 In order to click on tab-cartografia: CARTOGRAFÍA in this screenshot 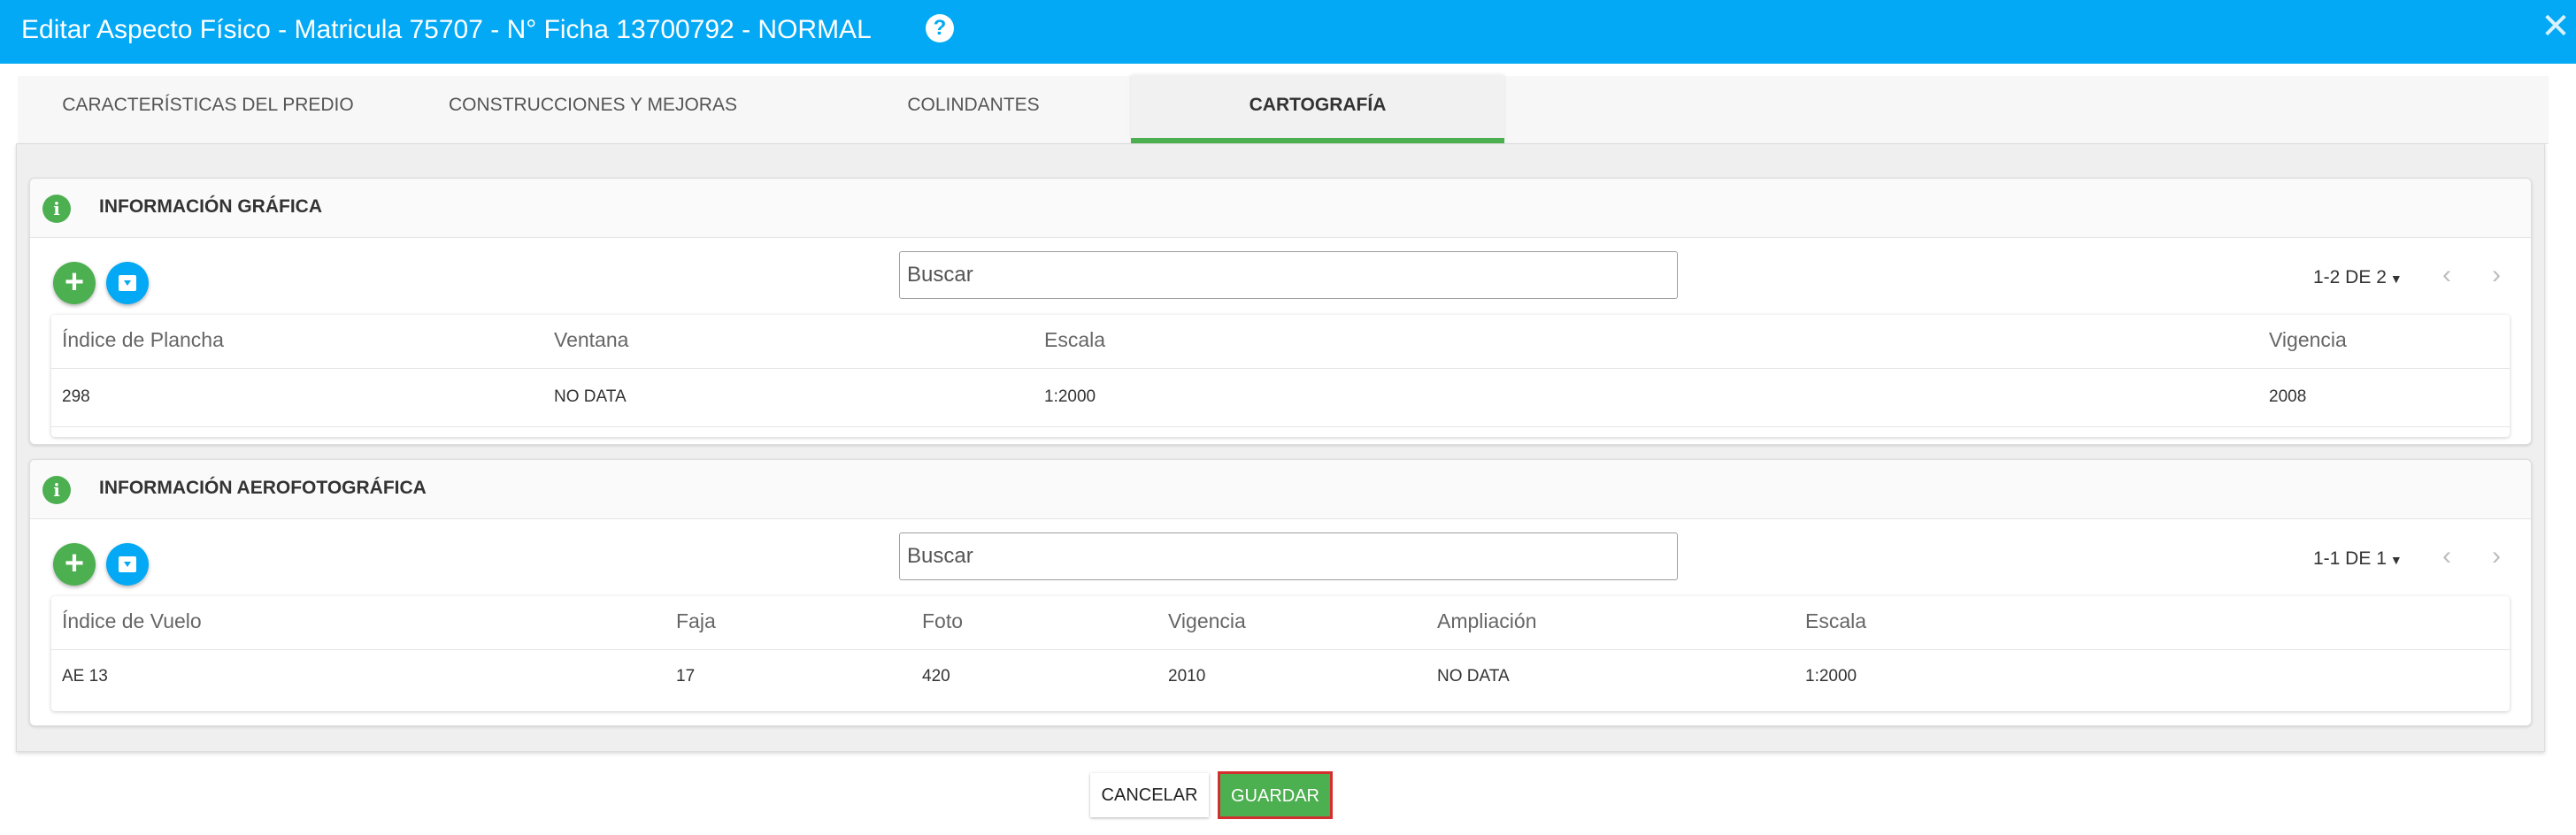, I will do `click(1317, 109)`.